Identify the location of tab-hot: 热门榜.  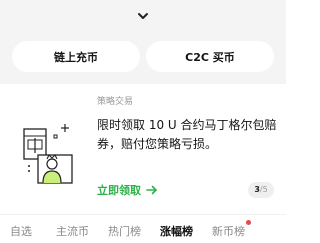
(124, 231).